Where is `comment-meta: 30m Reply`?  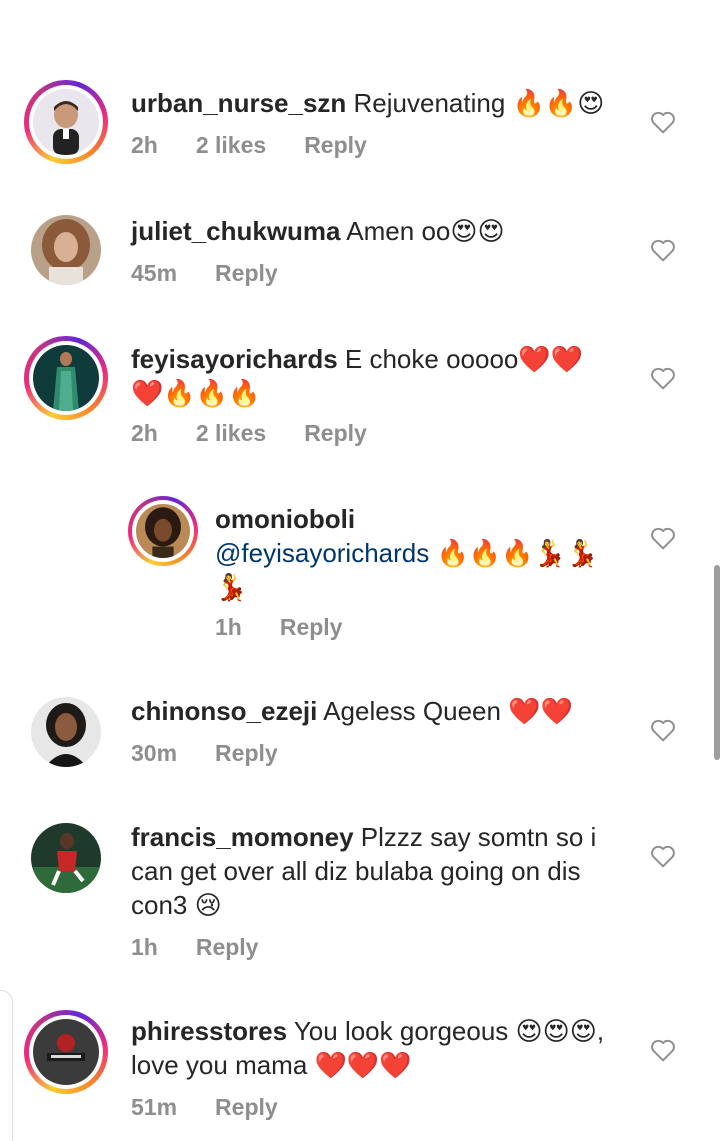 comment-meta: 30m Reply is located at coordinates (223, 753).